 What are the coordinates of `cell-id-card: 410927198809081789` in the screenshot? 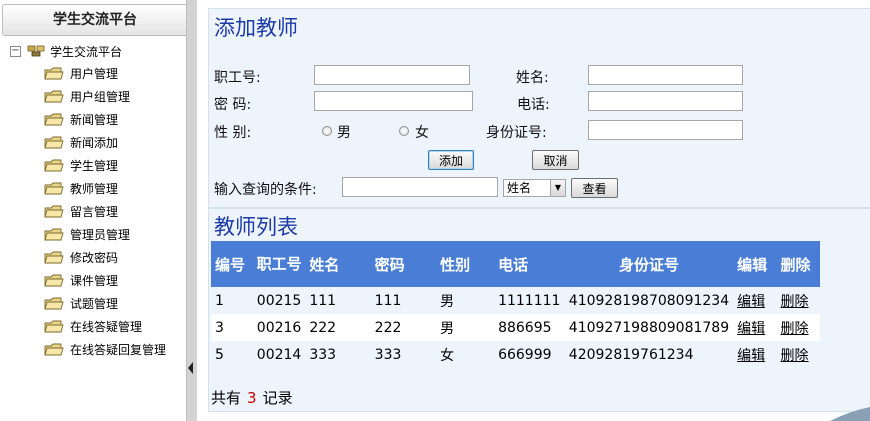 It's located at (649, 327).